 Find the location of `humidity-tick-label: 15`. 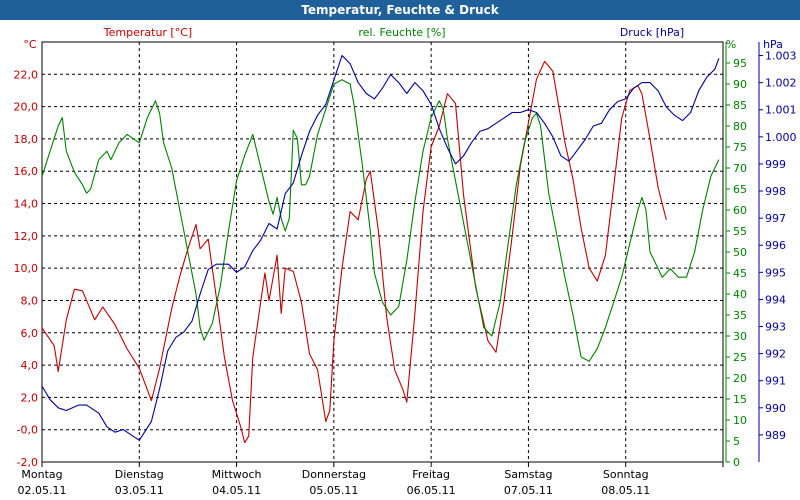

humidity-tick-label: 15 is located at coordinates (740, 399).